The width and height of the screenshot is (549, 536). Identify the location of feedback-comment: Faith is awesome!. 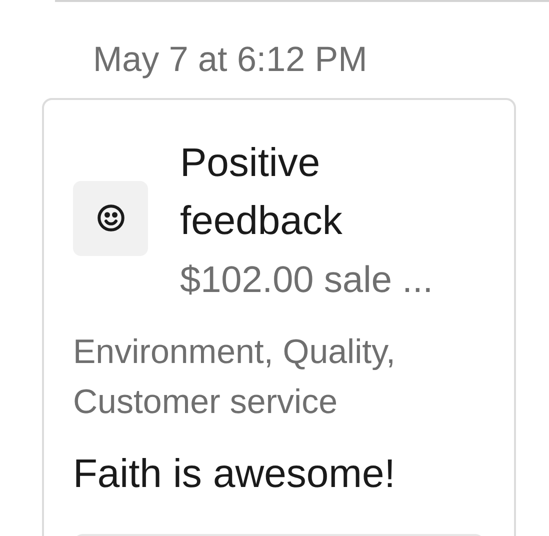
(234, 474).